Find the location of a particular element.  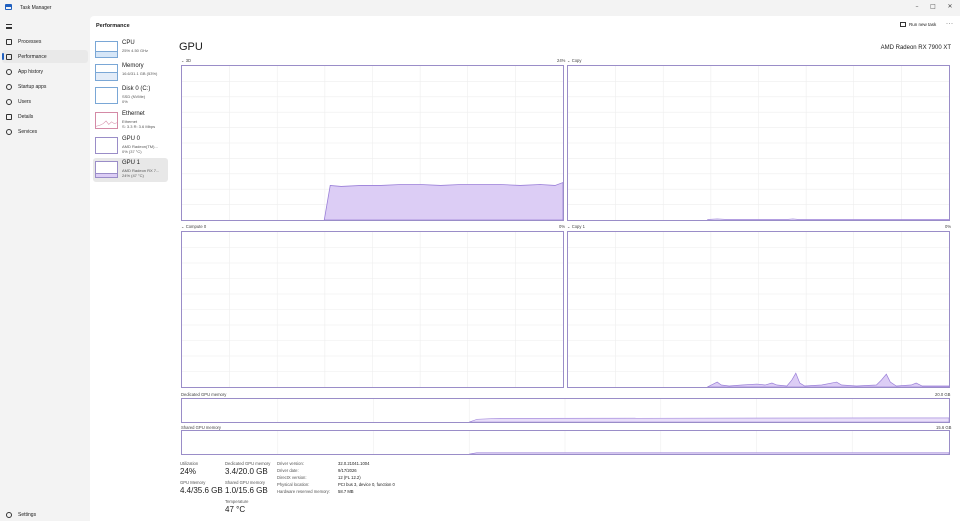

sidebar-item-label: Startup apps is located at coordinates (32, 86).